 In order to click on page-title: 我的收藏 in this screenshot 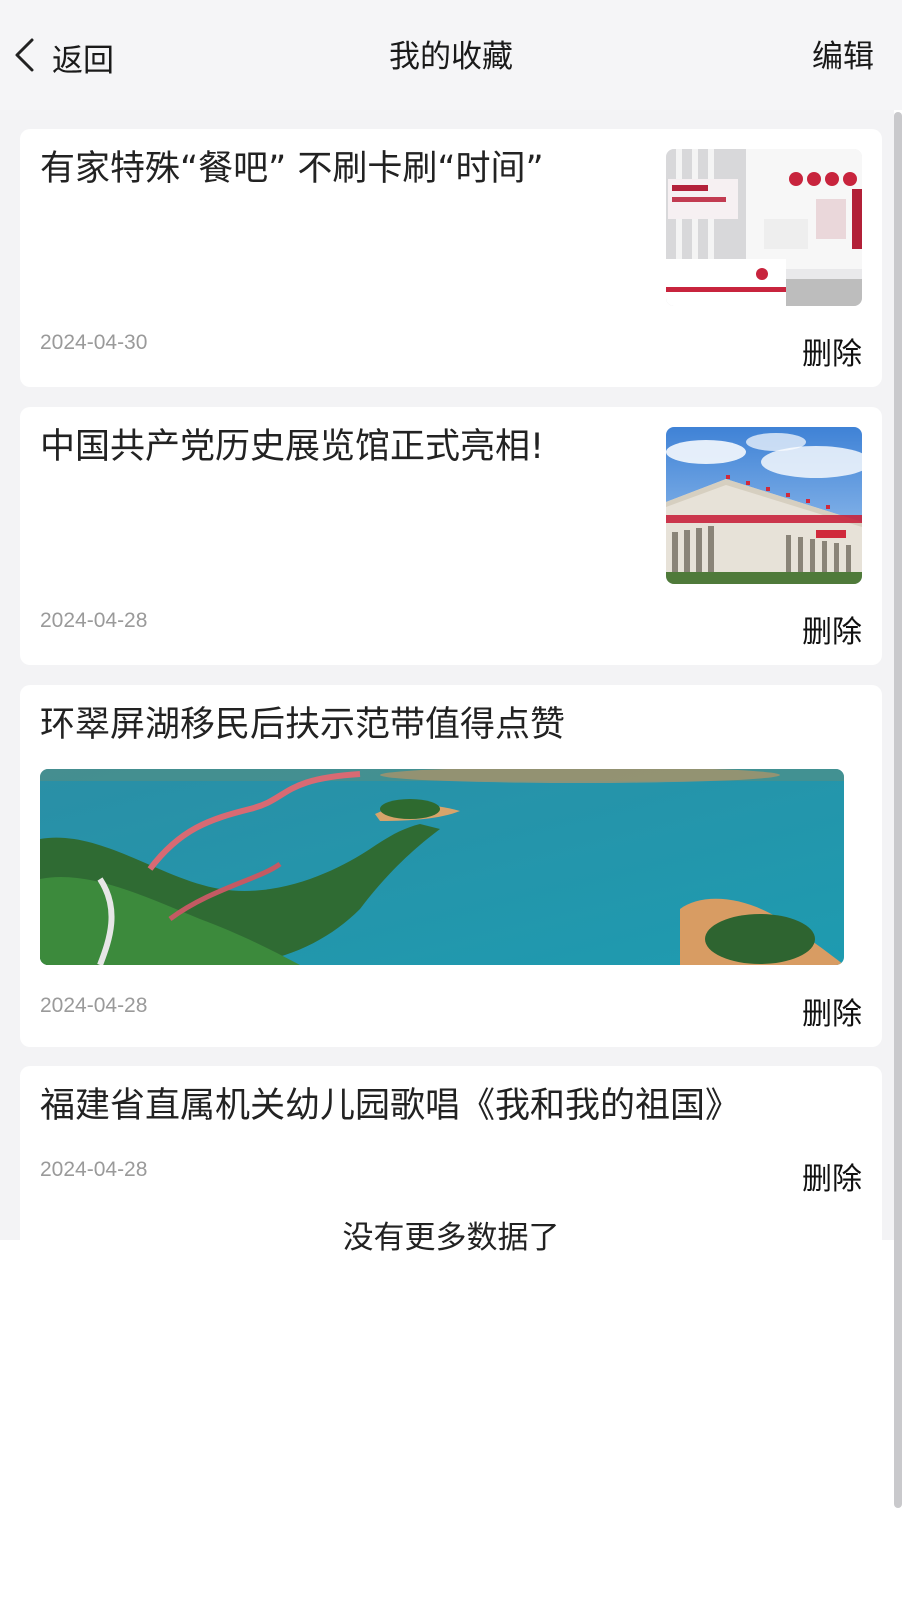, I will do `click(451, 57)`.